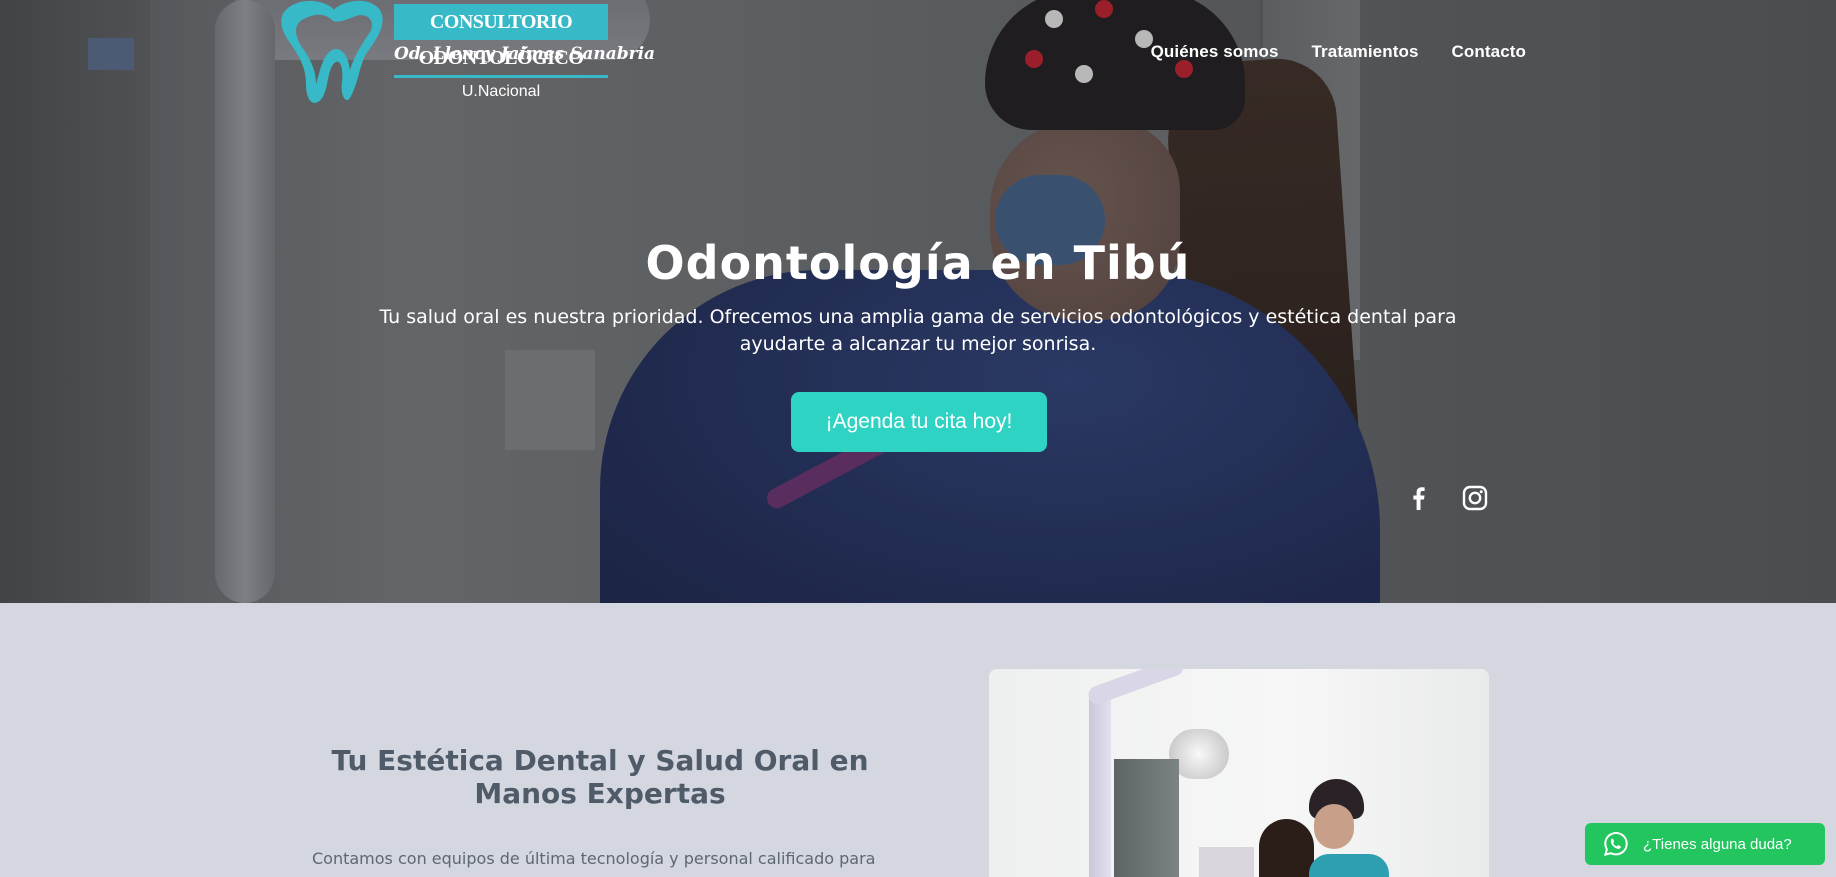 The height and width of the screenshot is (877, 1836). I want to click on main-nav: Quiénes somos Tratamientos Contacto, so click(1338, 52).